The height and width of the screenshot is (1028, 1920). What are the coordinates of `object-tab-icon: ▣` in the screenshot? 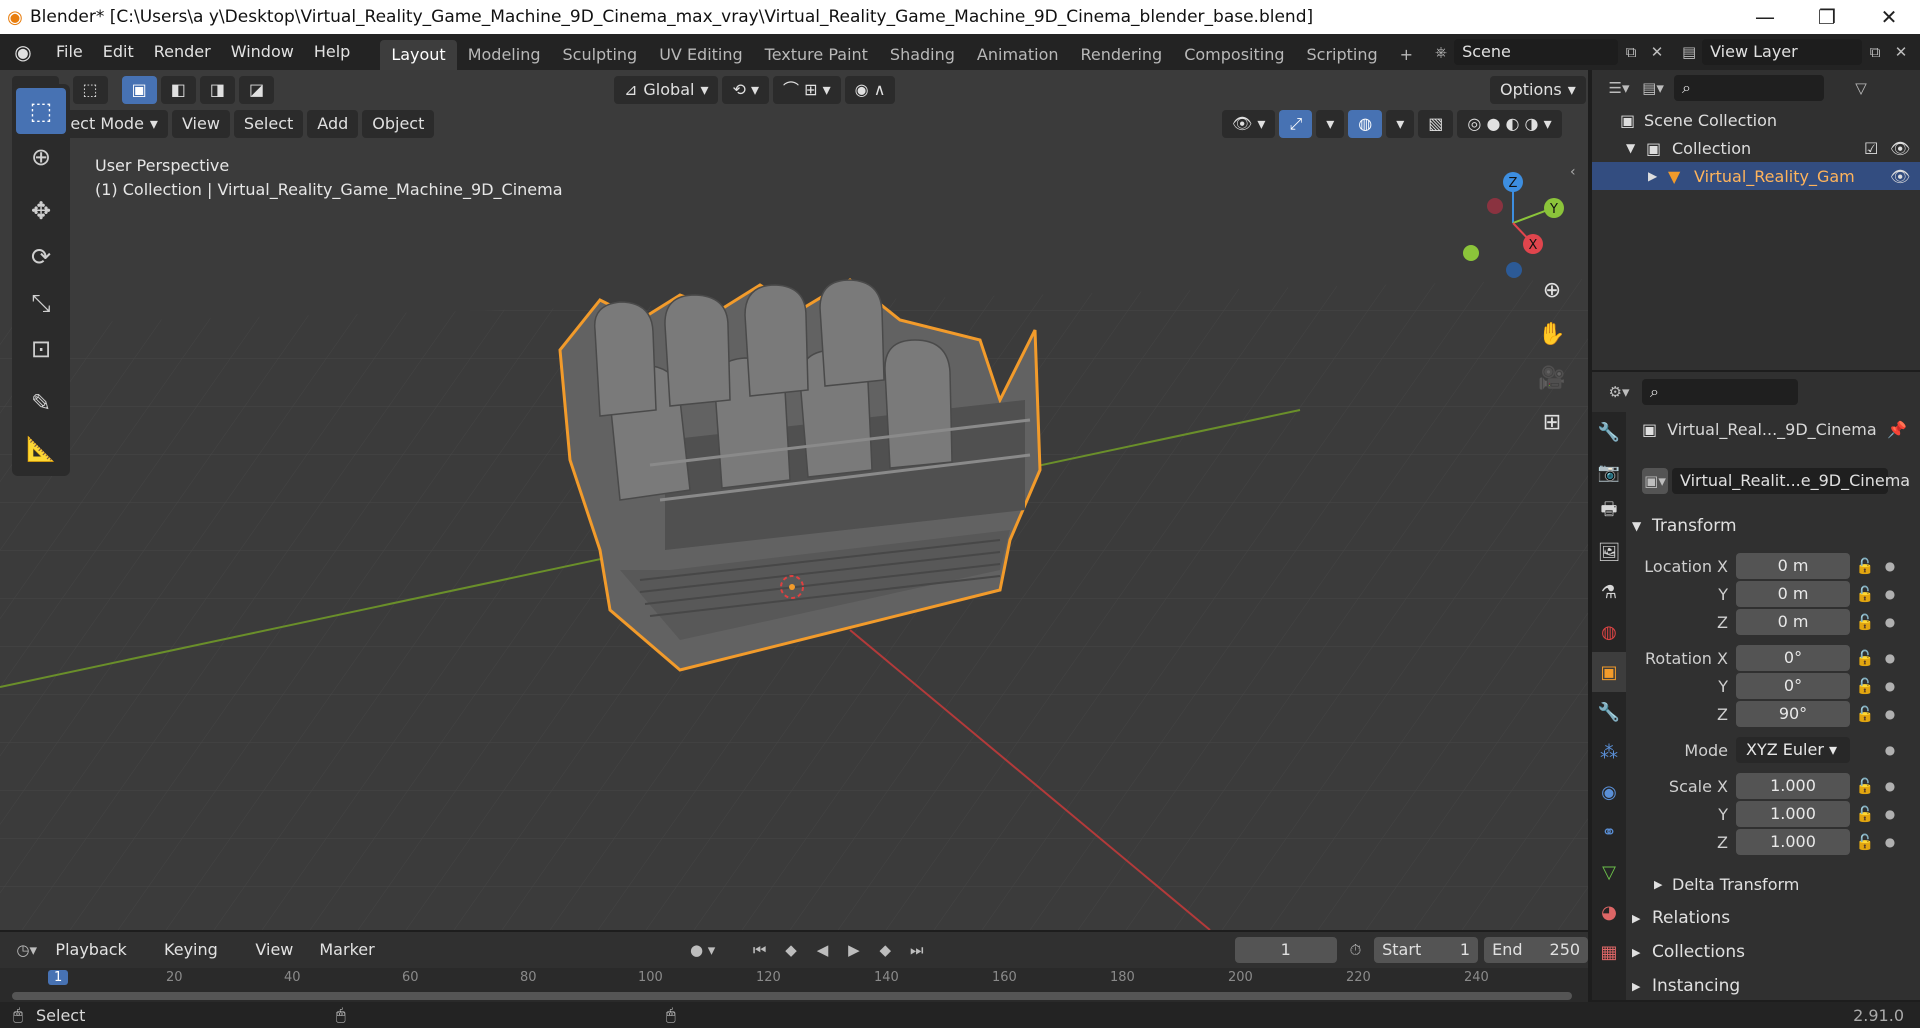 It's located at (1609, 672).